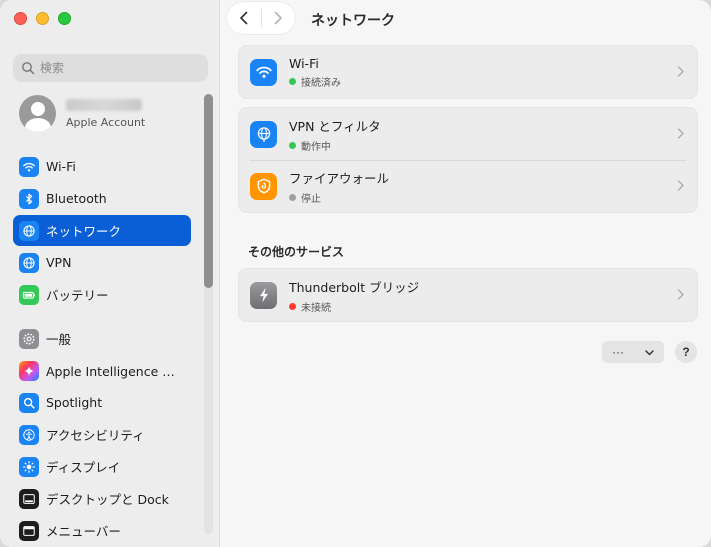  Describe the element at coordinates (29, 370) in the screenshot. I see `sparkle-icon` at that location.